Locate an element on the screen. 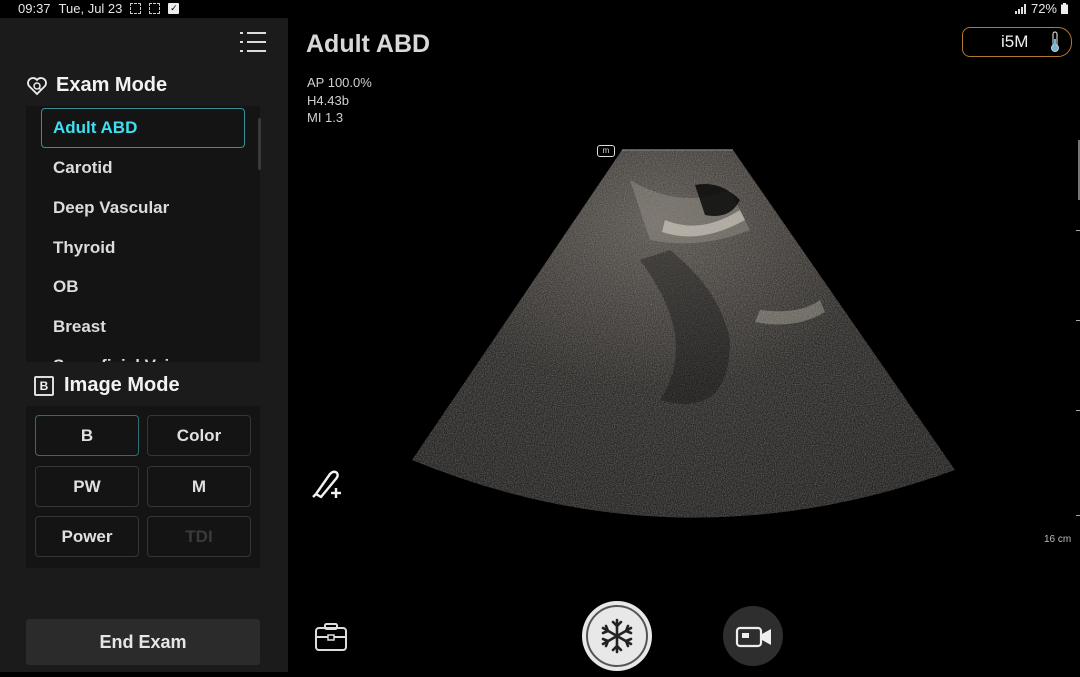 The height and width of the screenshot is (677, 1080). exam-item-superficial-vein: Superficial Vein is located at coordinates (143, 354).